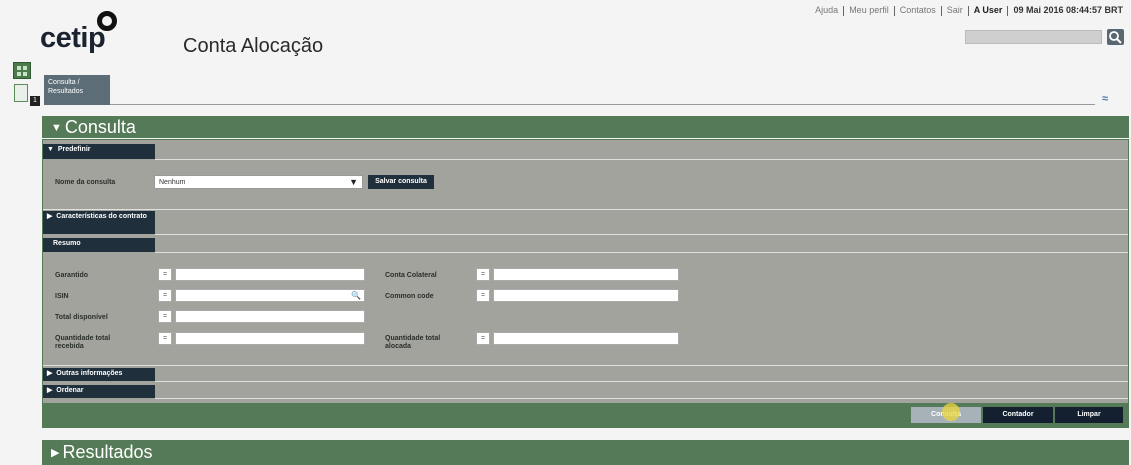 This screenshot has height=465, width=1131. What do you see at coordinates (586, 338) in the screenshot?
I see `qtd-alocada-input` at bounding box center [586, 338].